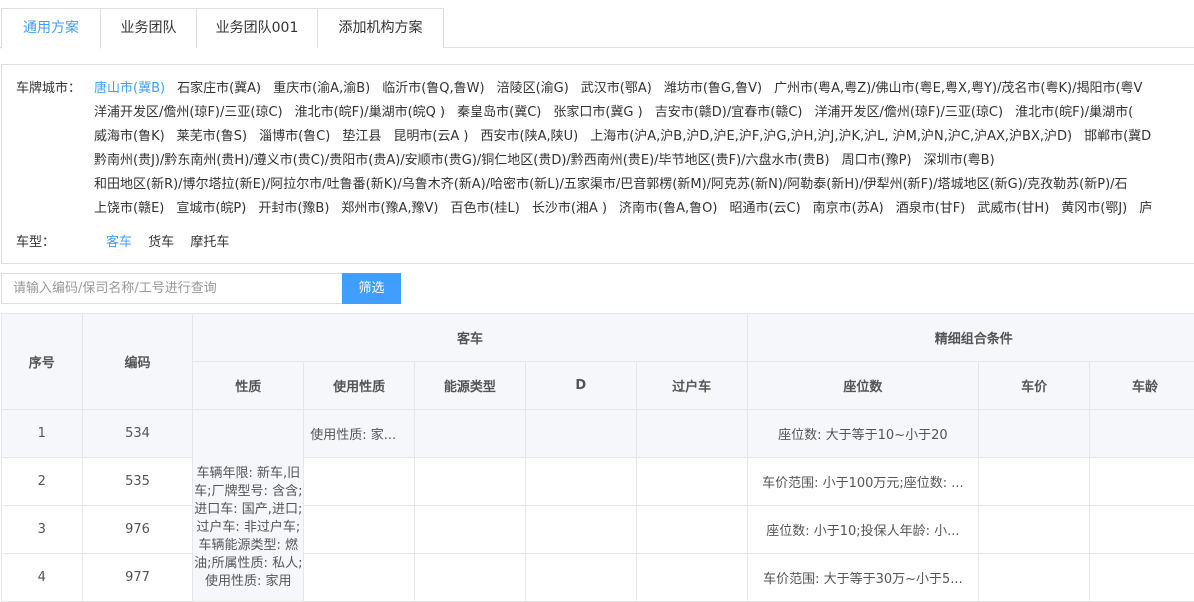 The height and width of the screenshot is (602, 1194). Describe the element at coordinates (863, 385) in the screenshot. I see `header-seats: 座位数` at that location.